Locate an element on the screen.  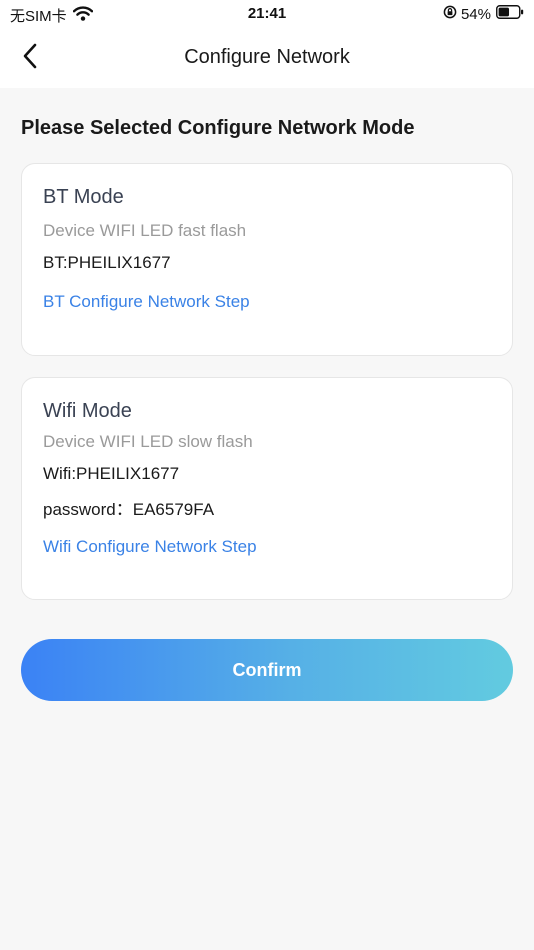
nav-bar: Configure Network is located at coordinates (267, 59).